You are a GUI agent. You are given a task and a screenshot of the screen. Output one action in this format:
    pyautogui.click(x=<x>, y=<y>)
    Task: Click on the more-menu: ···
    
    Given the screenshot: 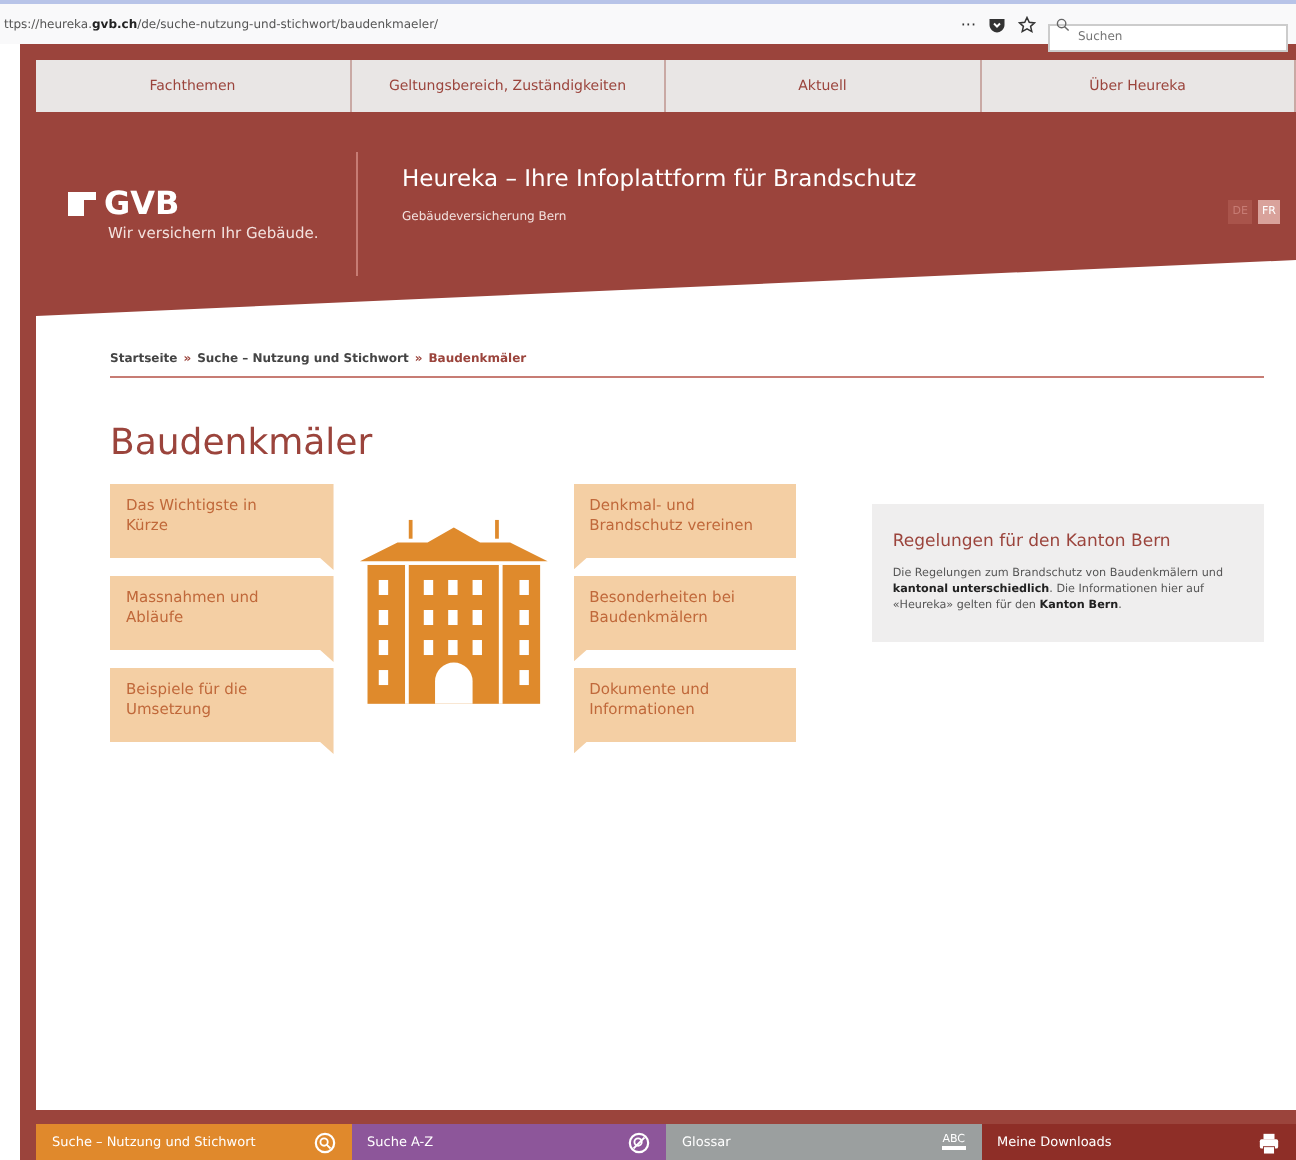 What is the action you would take?
    pyautogui.click(x=968, y=24)
    